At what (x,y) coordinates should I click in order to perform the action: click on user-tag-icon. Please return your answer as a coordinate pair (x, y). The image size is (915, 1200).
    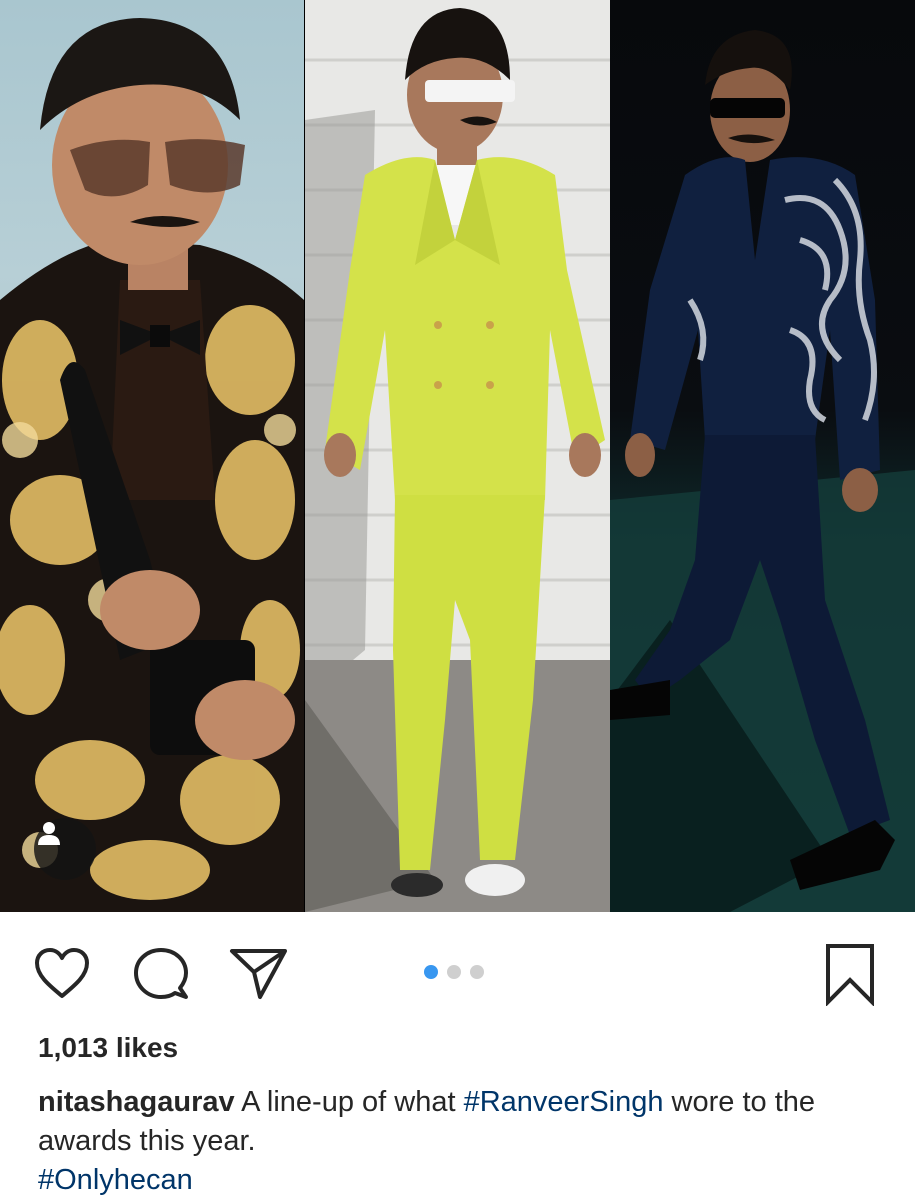
    Looking at the image, I should click on (49, 833).